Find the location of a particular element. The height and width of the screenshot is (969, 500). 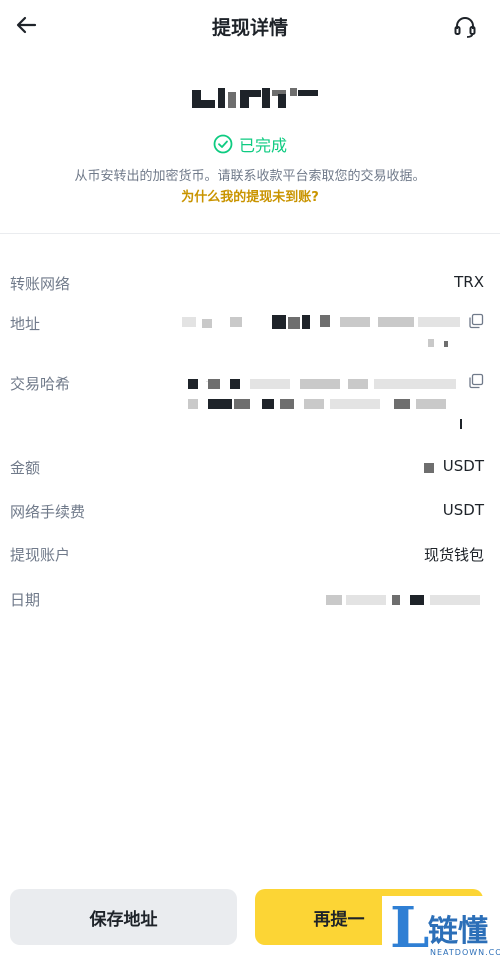

amount-value-redacted is located at coordinates (429, 468).